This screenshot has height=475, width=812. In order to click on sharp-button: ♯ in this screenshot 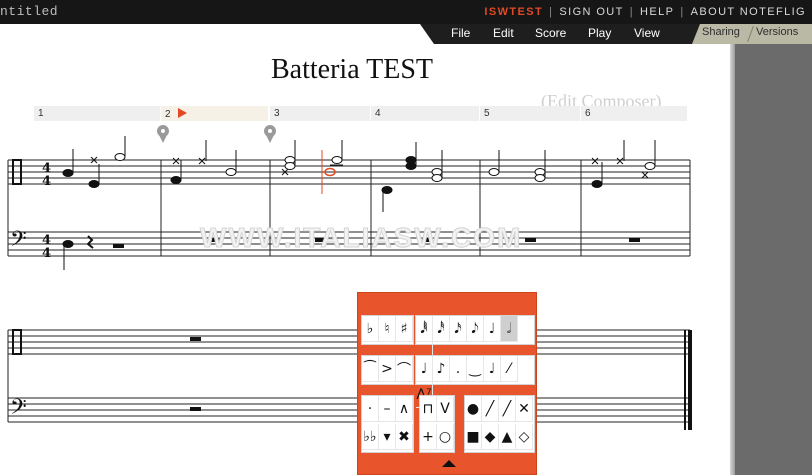, I will do `click(404, 329)`.